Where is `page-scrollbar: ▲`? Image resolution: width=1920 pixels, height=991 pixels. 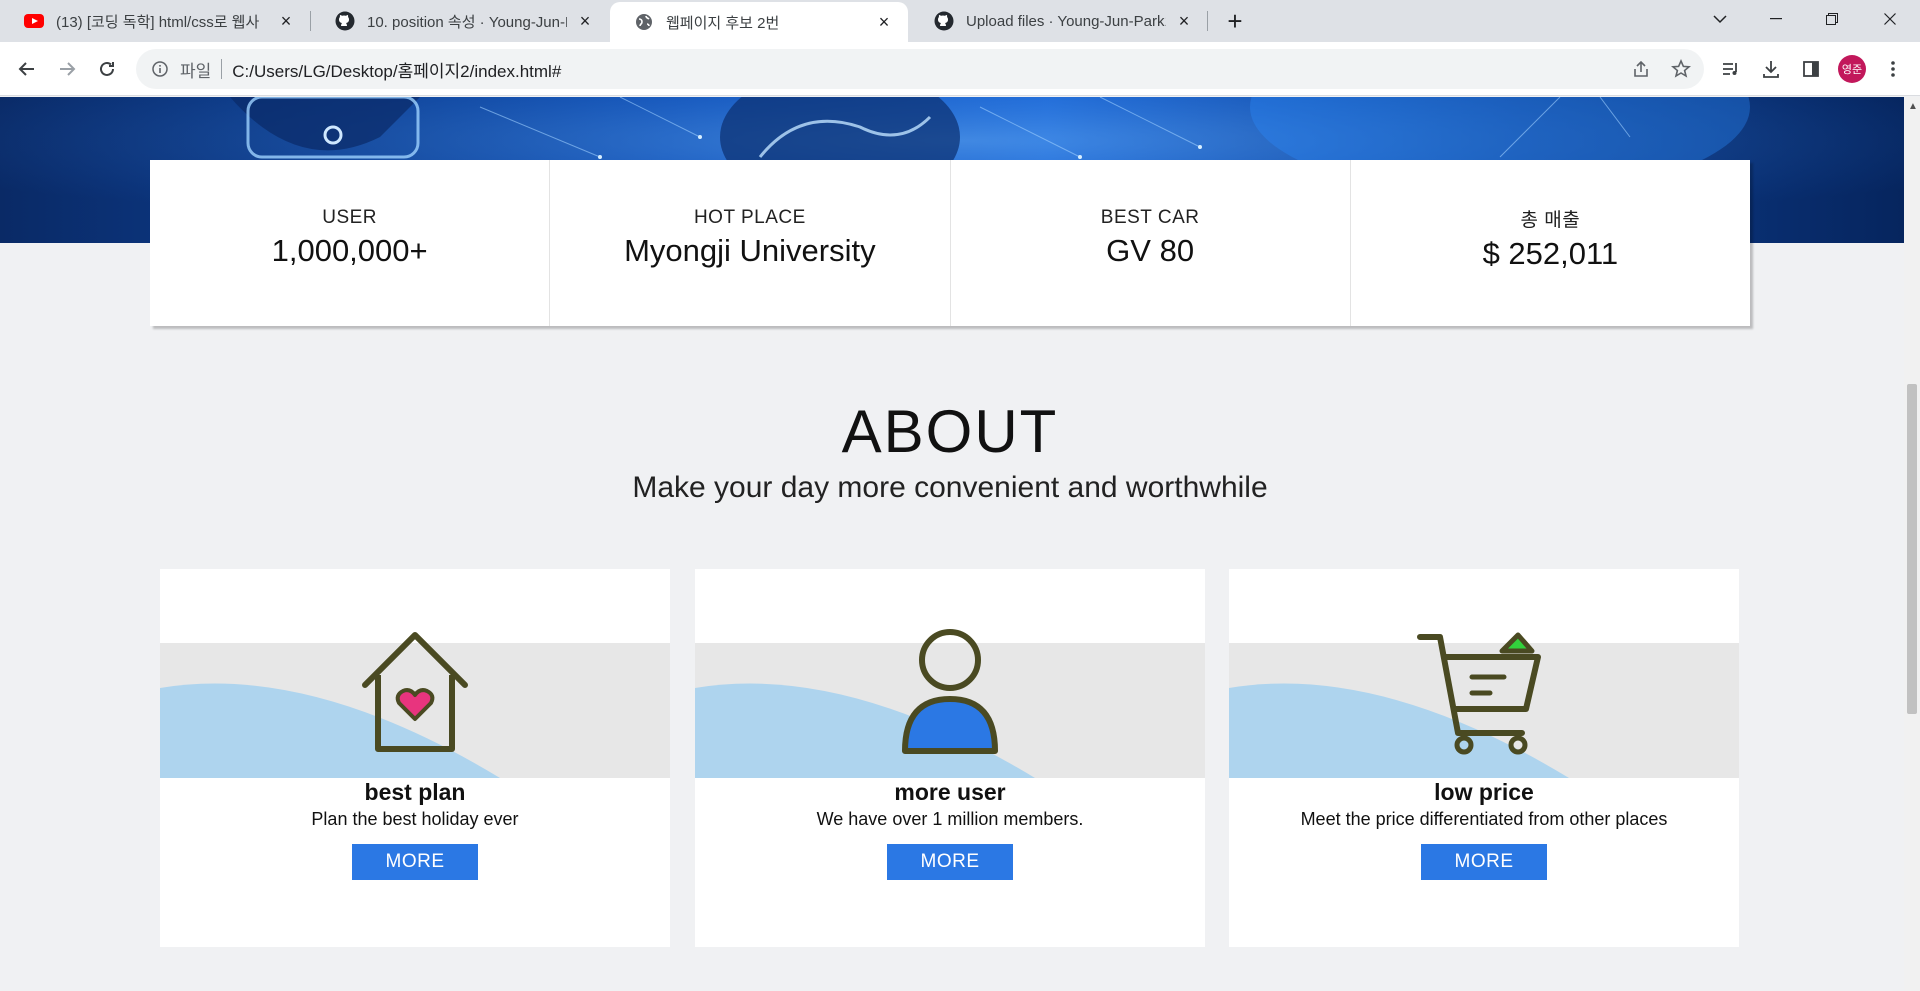 page-scrollbar: ▲ is located at coordinates (1912, 544).